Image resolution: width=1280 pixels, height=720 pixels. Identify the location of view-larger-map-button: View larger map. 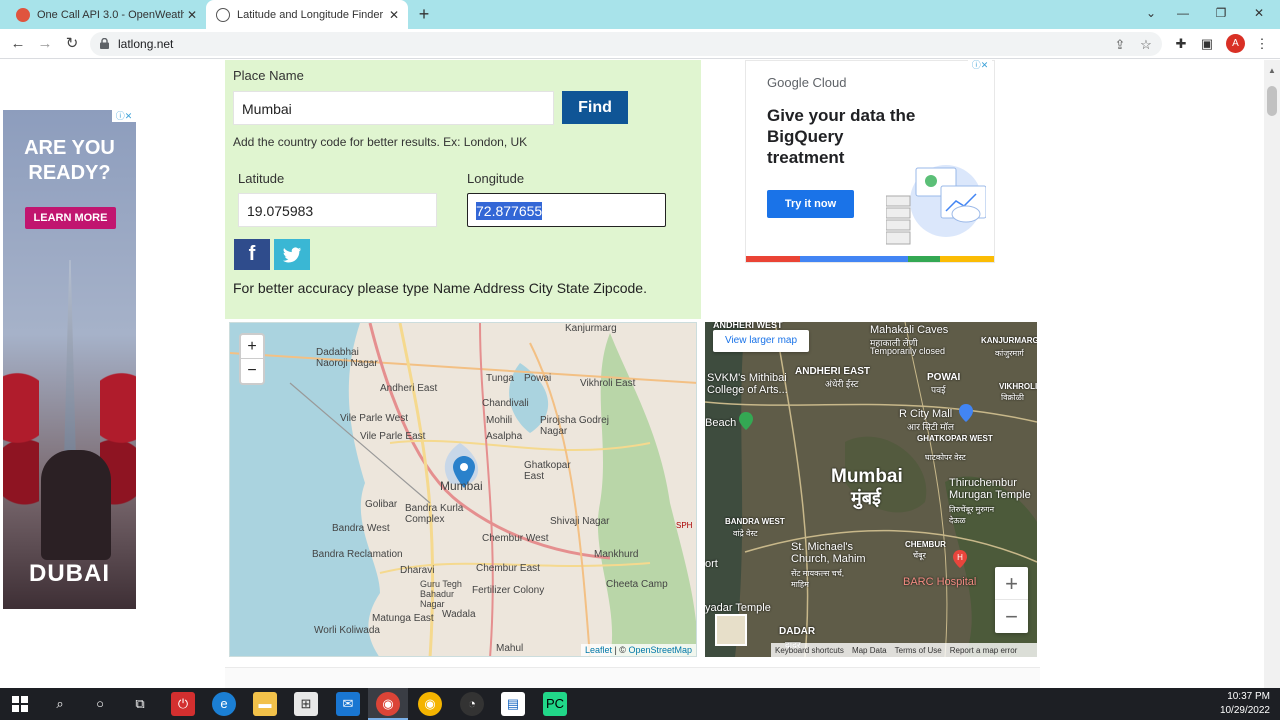
(761, 341).